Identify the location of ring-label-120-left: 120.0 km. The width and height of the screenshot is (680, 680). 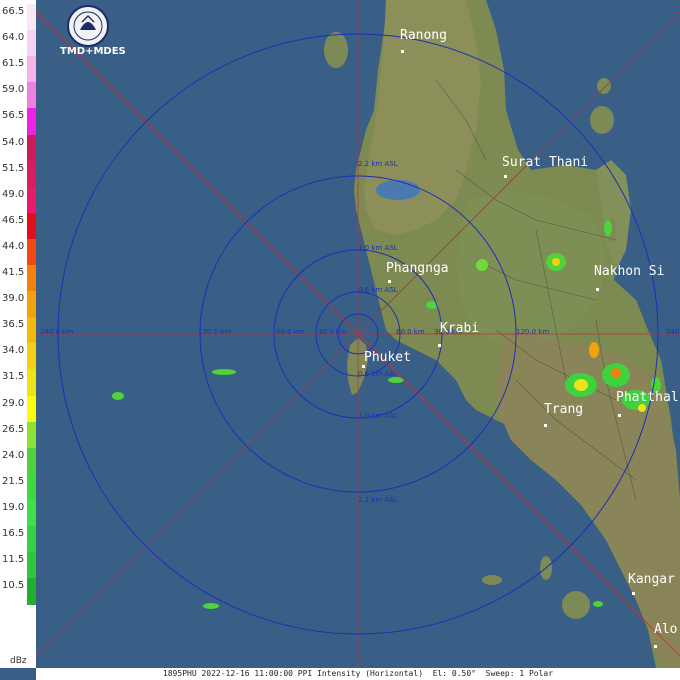
(215, 332).